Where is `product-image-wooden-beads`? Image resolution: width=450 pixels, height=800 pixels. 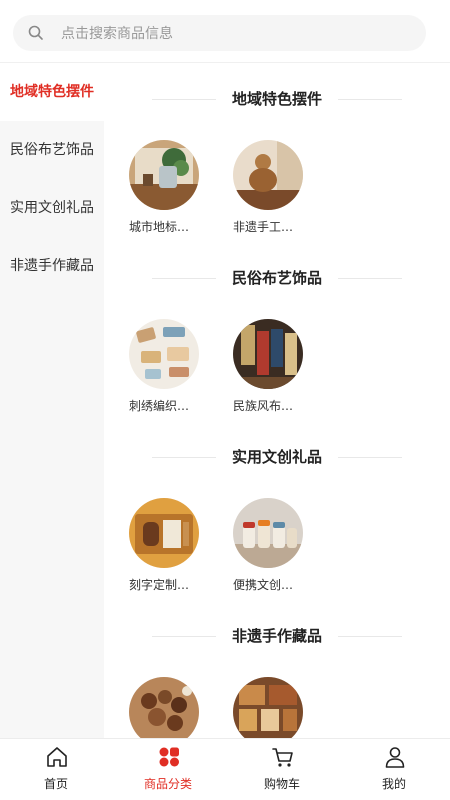
product-image-wooden-beads is located at coordinates (164, 707).